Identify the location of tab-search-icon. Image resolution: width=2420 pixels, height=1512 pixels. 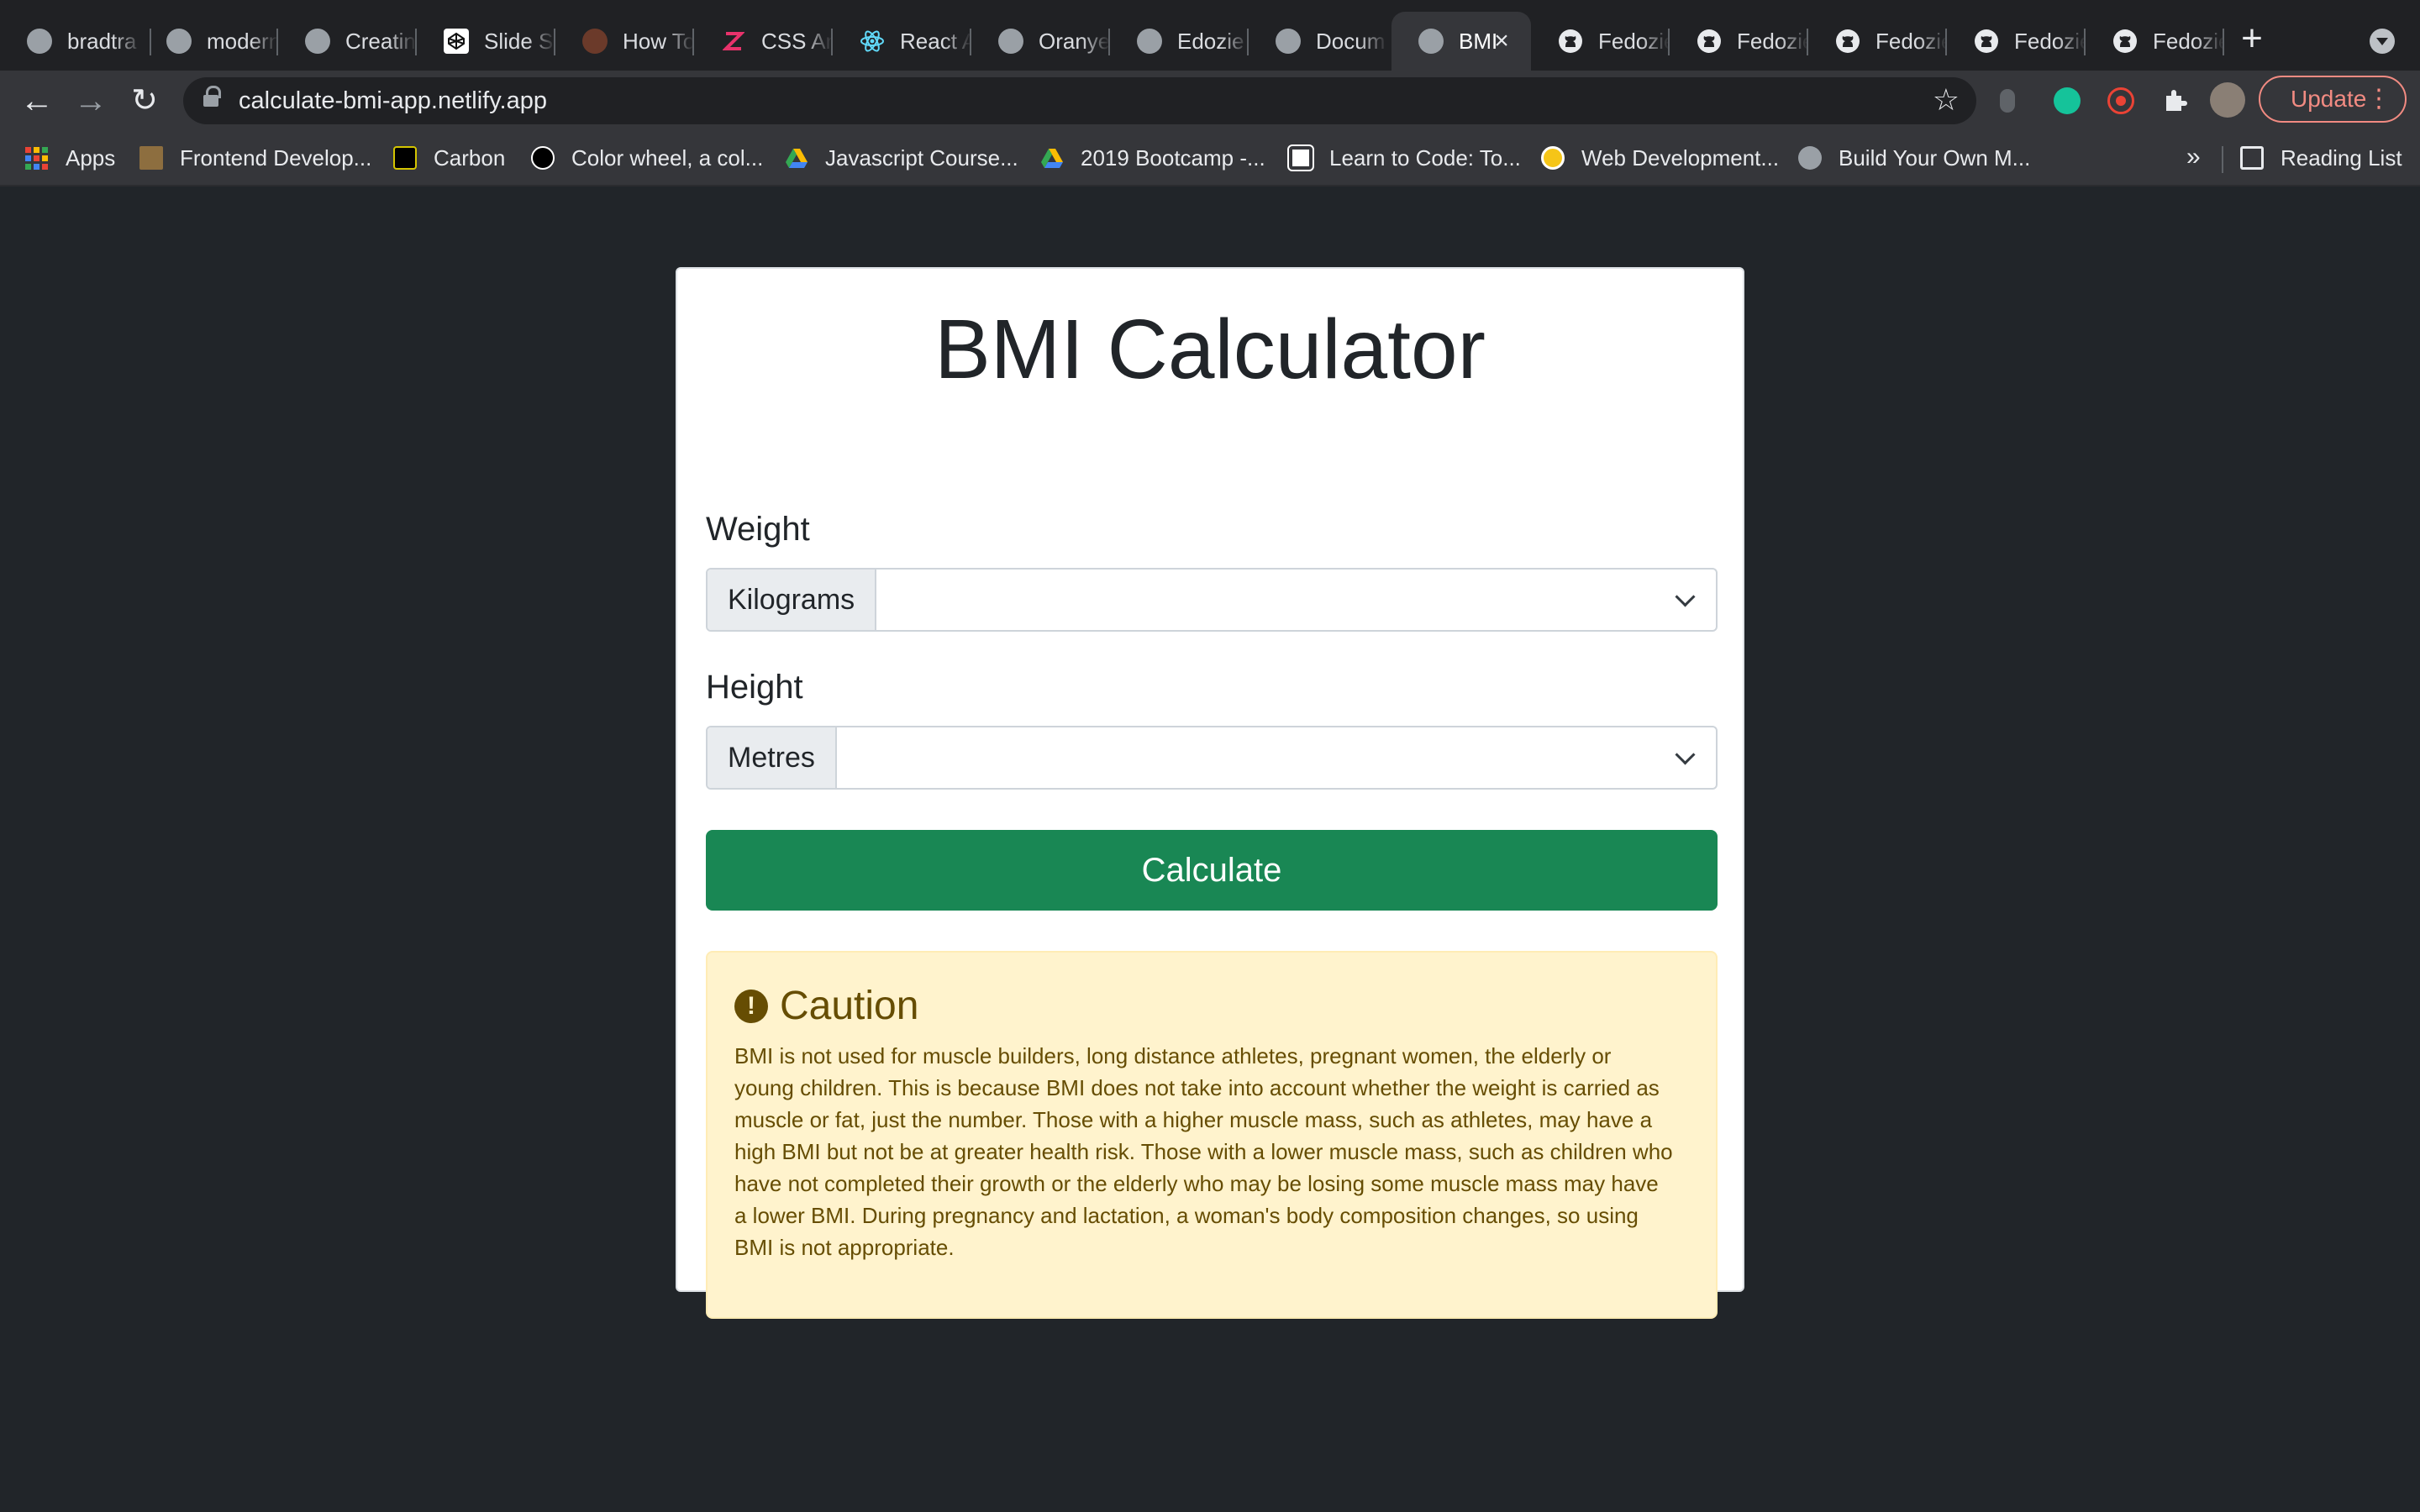
(2383, 41).